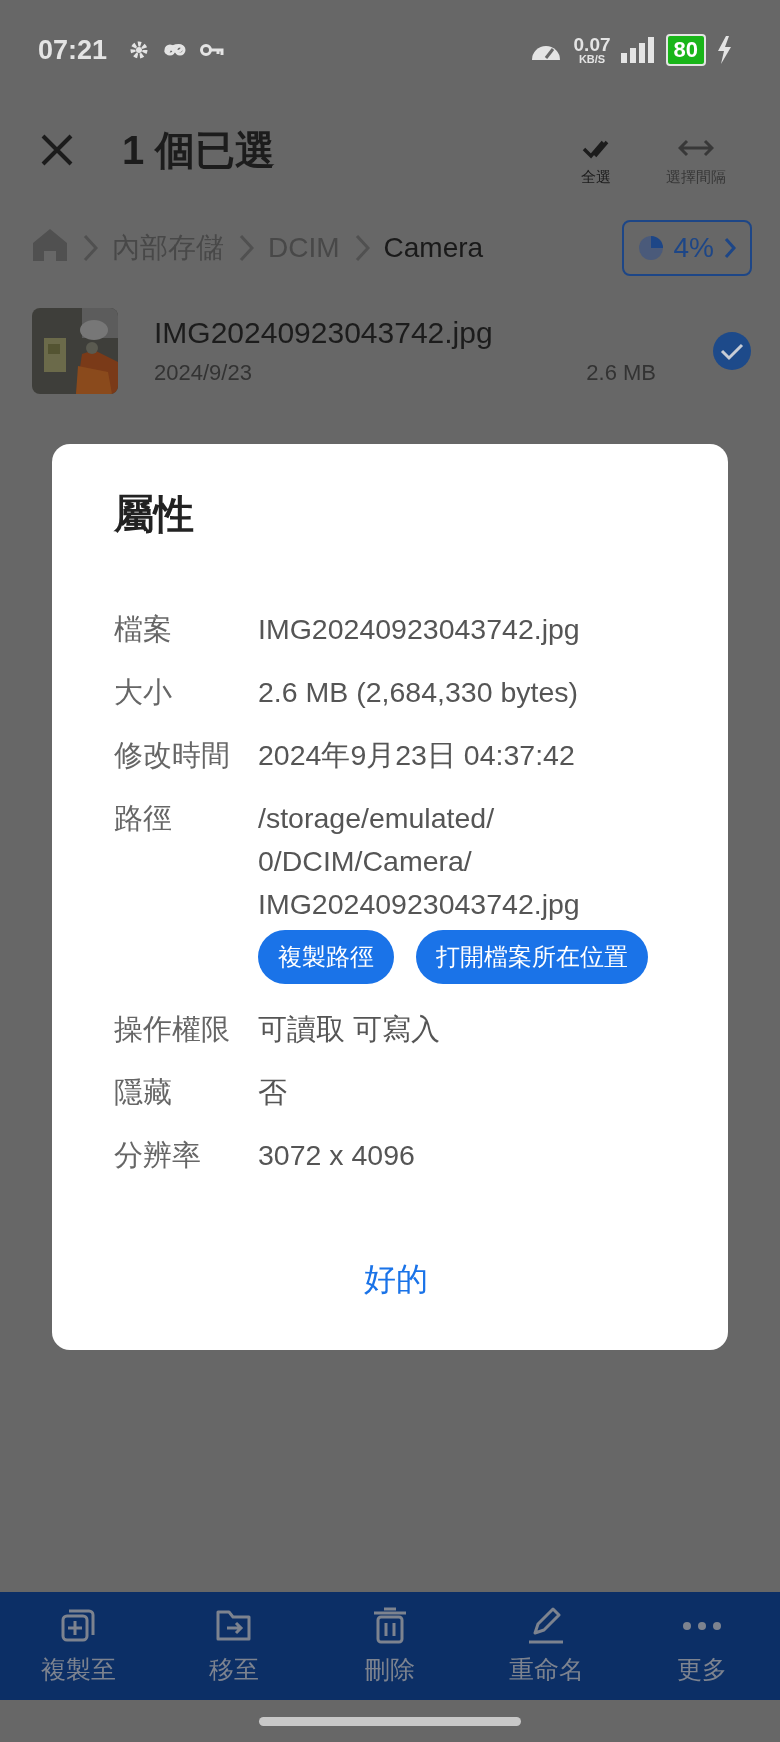 The height and width of the screenshot is (1742, 780). I want to click on charging-icon, so click(724, 50).